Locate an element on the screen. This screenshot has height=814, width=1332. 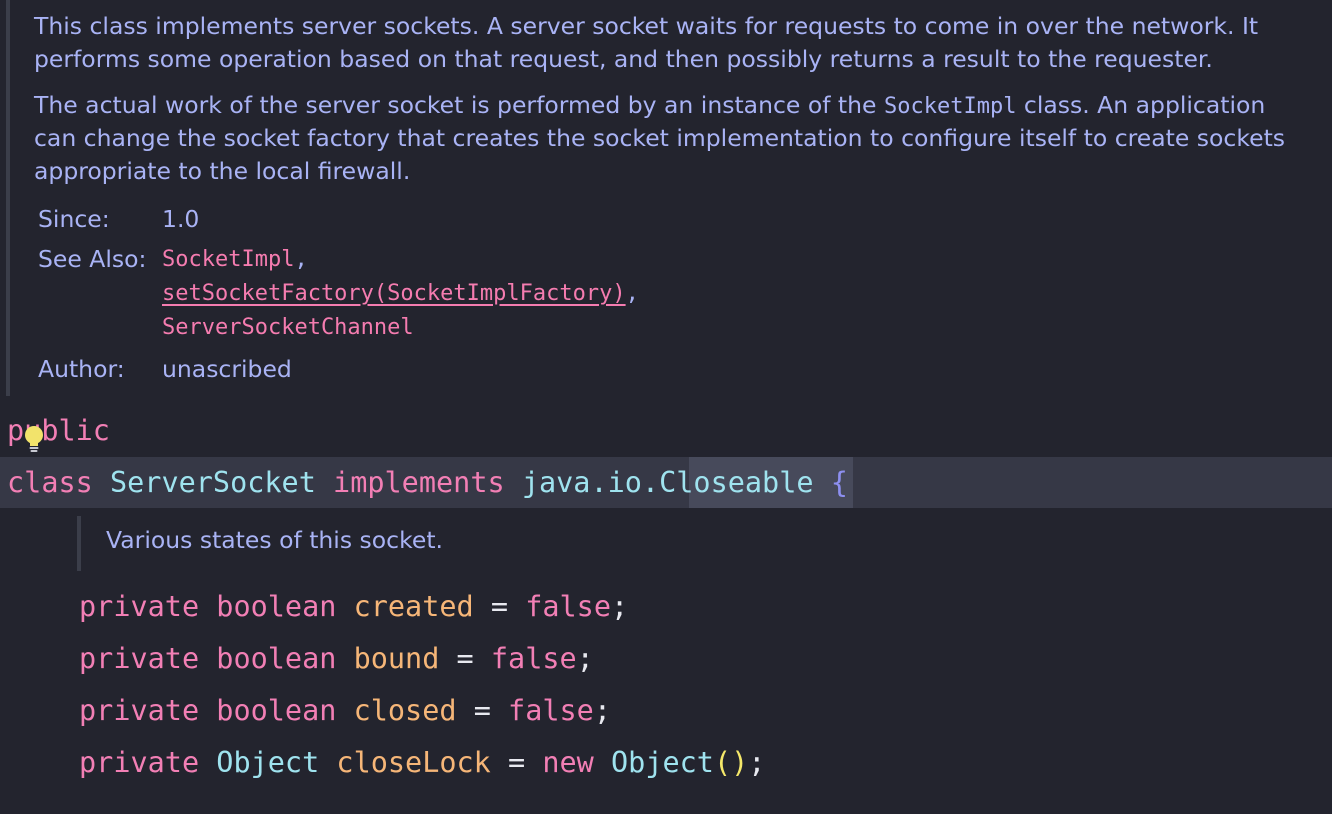
lightbulb-icon is located at coordinates (34, 440).